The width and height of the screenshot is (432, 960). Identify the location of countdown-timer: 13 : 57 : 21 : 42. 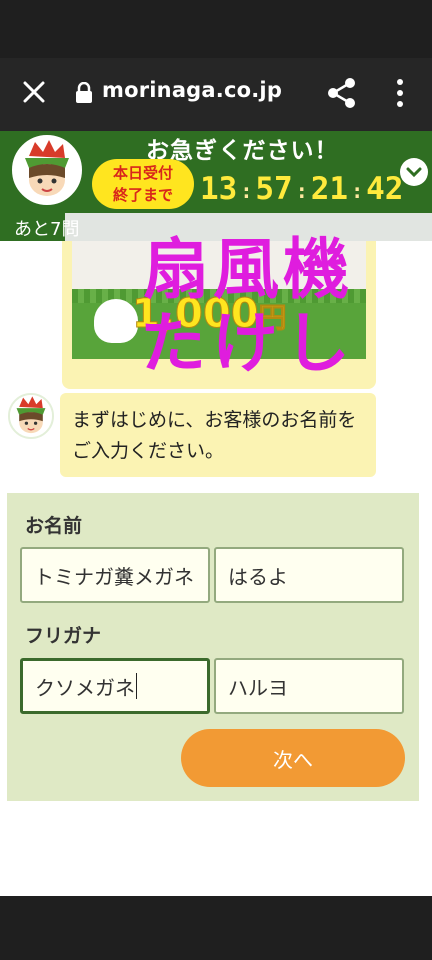
(301, 187).